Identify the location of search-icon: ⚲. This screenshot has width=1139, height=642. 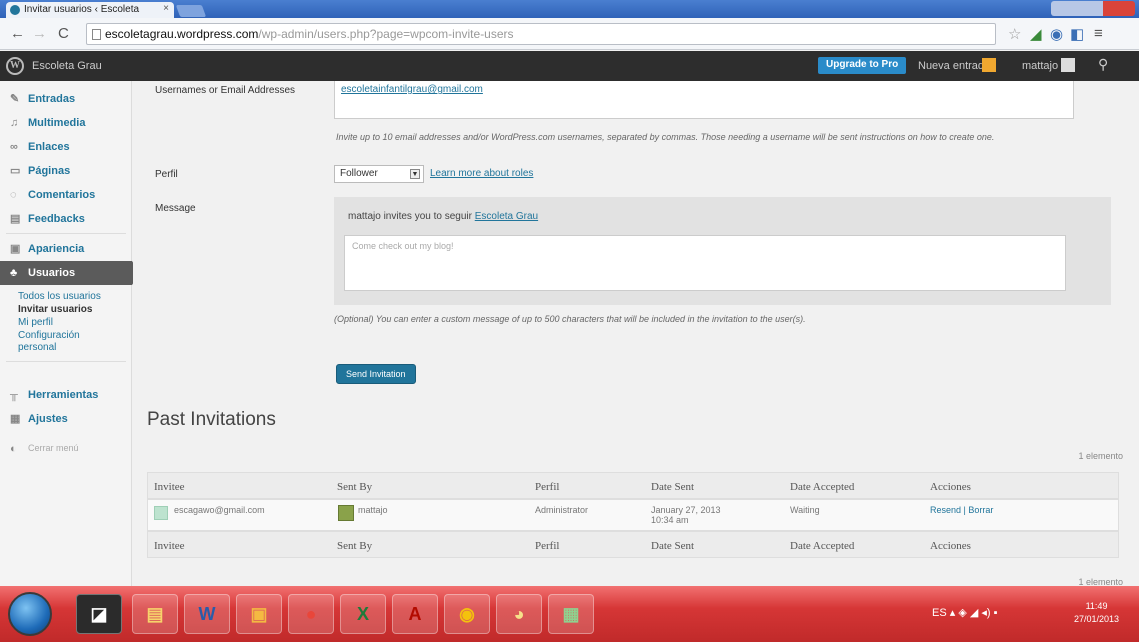
(1103, 64).